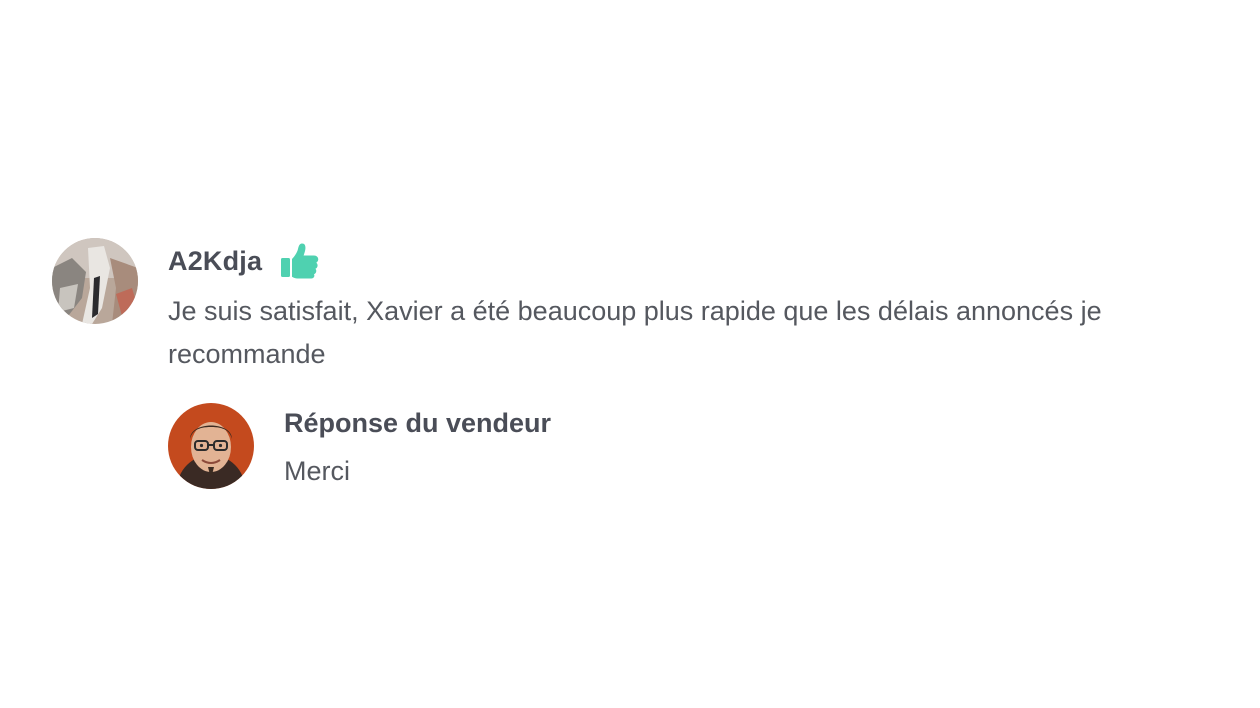 This screenshot has width=1260, height=708. What do you see at coordinates (215, 261) in the screenshot?
I see `reviewer-name: A2Kdja` at bounding box center [215, 261].